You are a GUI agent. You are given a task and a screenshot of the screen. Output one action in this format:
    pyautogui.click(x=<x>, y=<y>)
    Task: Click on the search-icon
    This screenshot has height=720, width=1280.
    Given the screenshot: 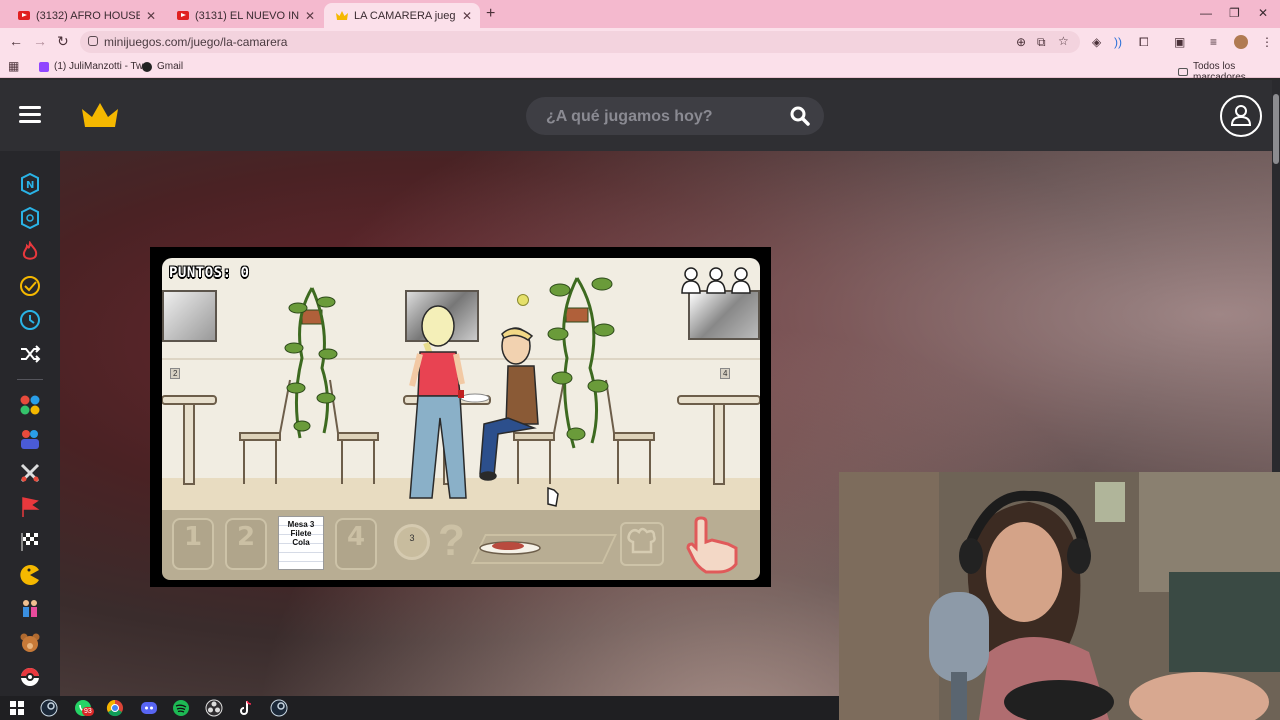 What is the action you would take?
    pyautogui.click(x=800, y=116)
    